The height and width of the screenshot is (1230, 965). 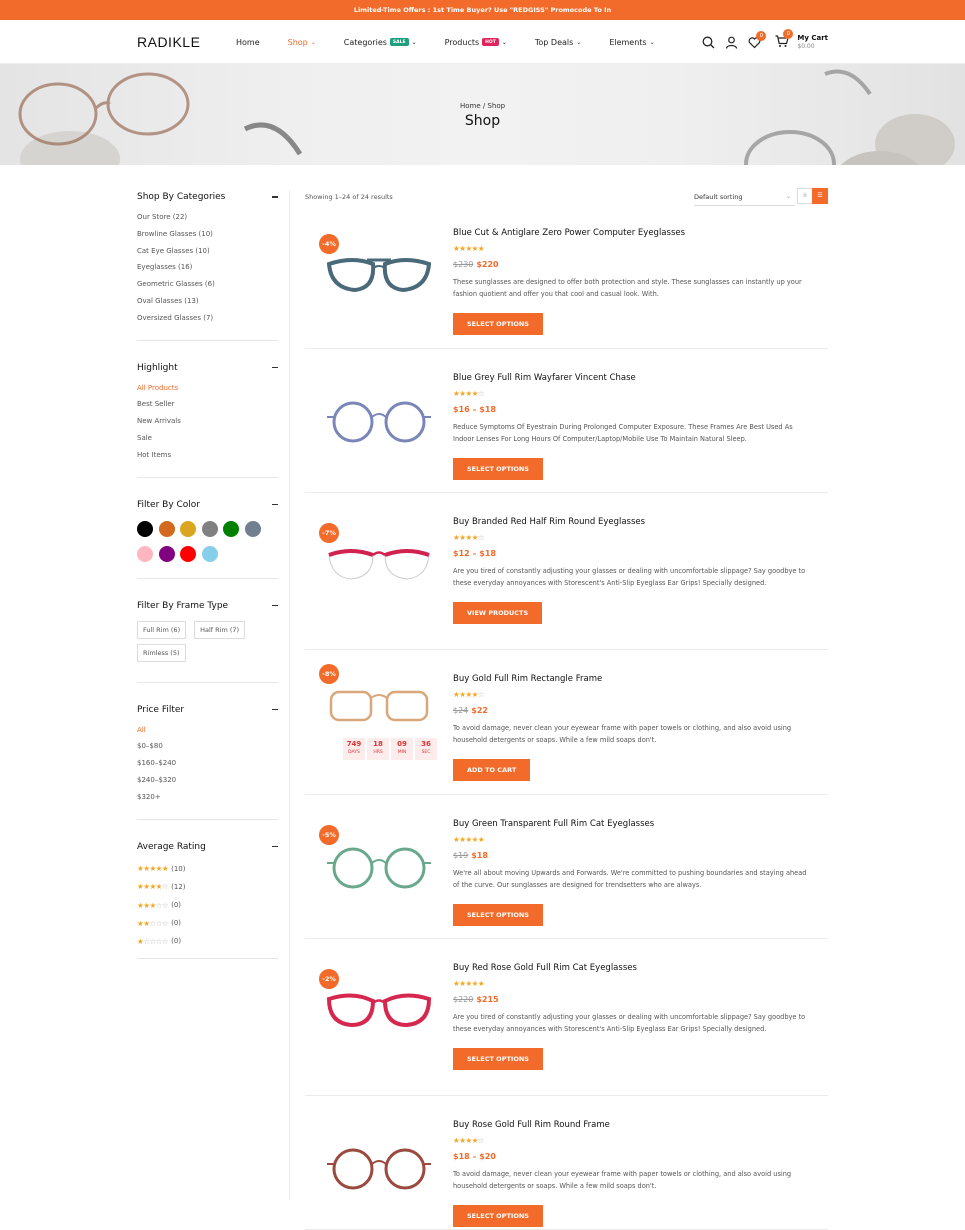 I want to click on current-price: $22, so click(x=479, y=710).